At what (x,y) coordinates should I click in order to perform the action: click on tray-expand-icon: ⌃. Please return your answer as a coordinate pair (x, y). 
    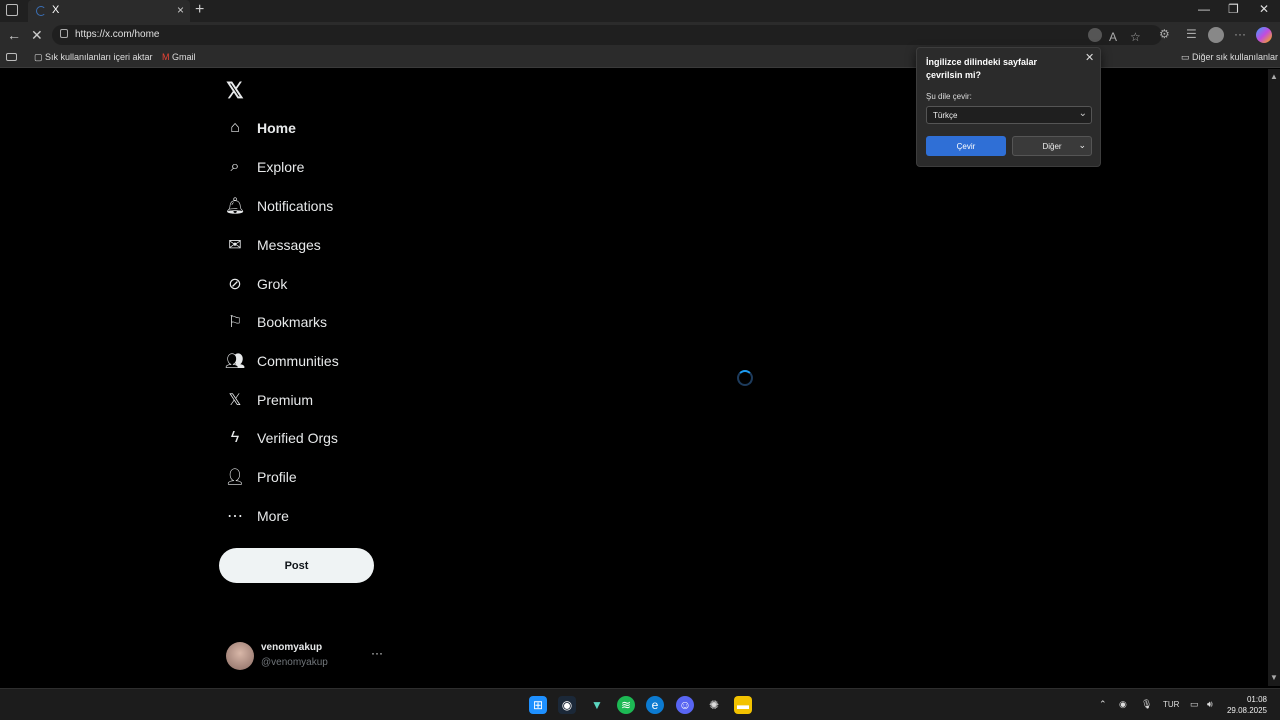
    Looking at the image, I should click on (1103, 704).